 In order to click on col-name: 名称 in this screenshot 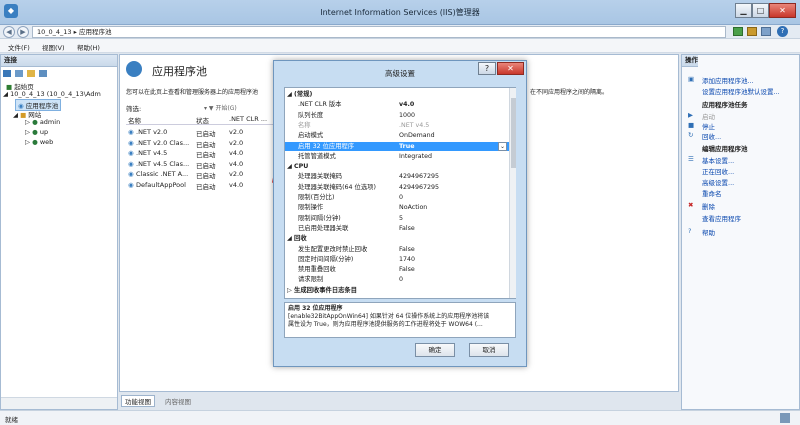, I will do `click(134, 120)`.